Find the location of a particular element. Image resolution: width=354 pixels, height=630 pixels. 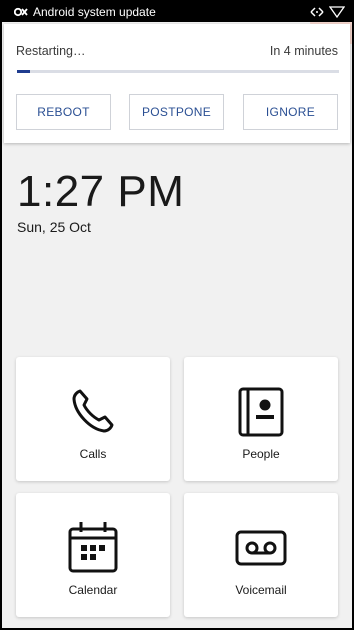

postpone-button: POSTPONE is located at coordinates (176, 112).